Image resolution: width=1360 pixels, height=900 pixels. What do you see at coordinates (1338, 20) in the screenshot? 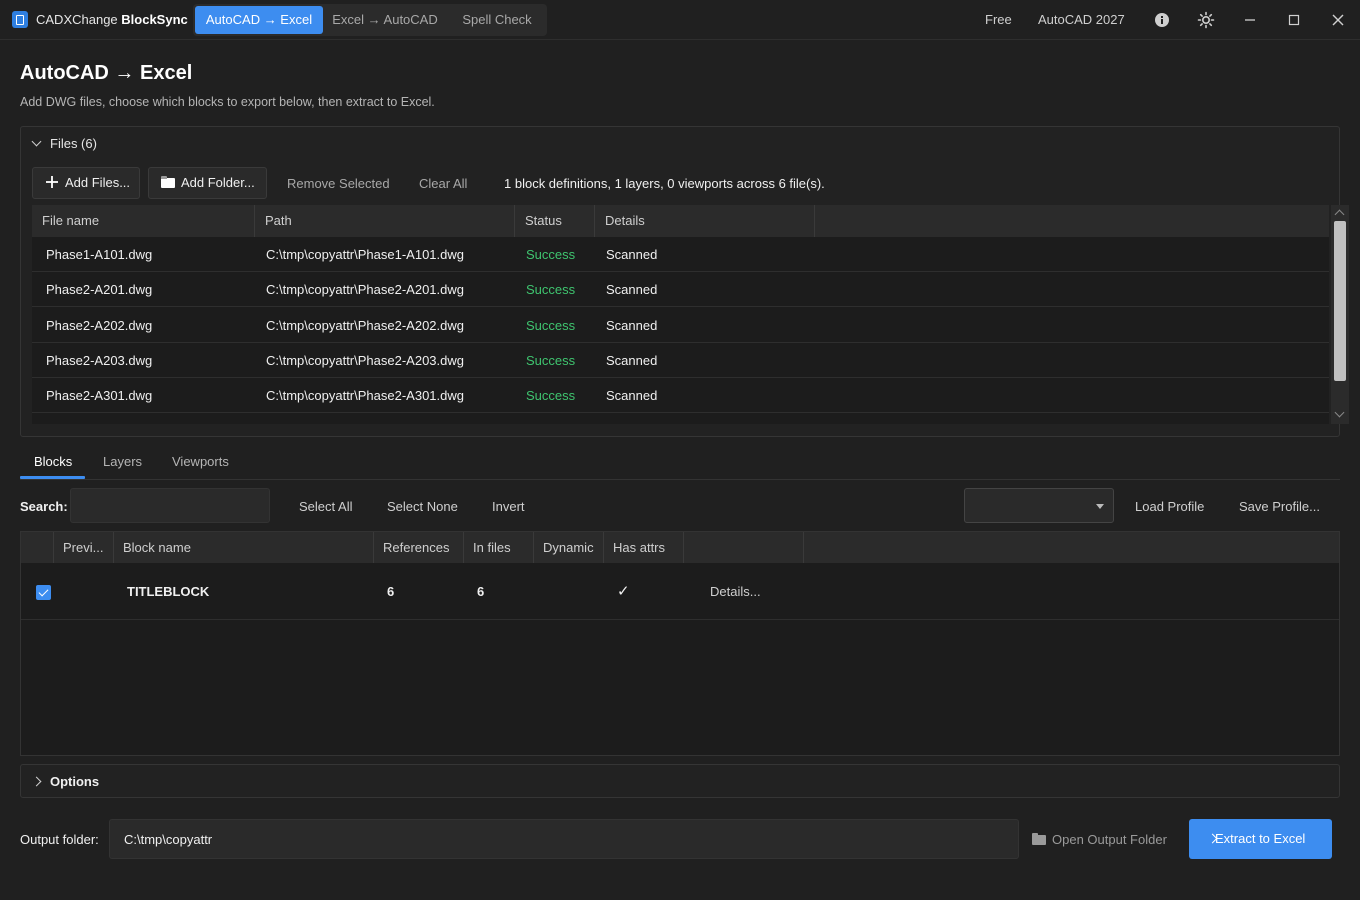
I see `close-icon` at bounding box center [1338, 20].